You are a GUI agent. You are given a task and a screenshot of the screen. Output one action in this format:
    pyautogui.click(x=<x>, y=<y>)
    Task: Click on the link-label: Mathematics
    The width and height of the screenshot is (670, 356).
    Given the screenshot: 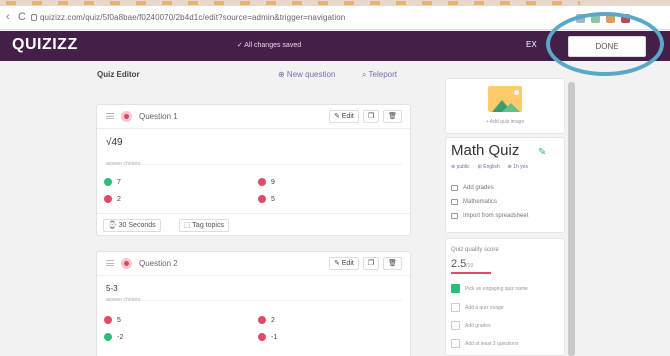 What is the action you would take?
    pyautogui.click(x=480, y=202)
    